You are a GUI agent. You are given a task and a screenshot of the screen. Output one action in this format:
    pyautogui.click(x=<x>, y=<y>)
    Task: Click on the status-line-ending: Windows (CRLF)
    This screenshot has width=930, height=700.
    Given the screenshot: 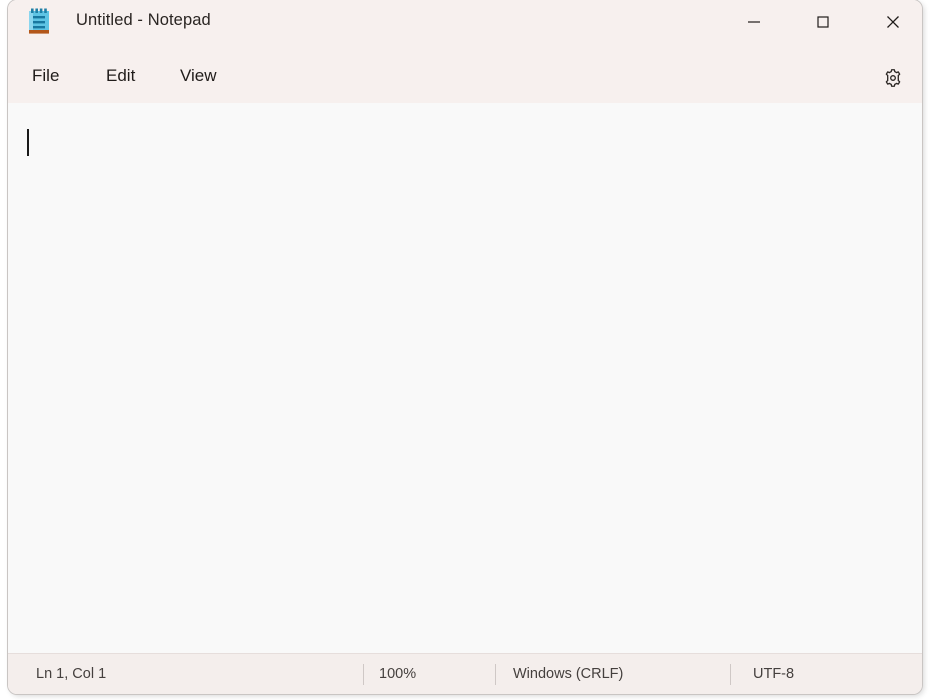 What is the action you would take?
    pyautogui.click(x=568, y=674)
    